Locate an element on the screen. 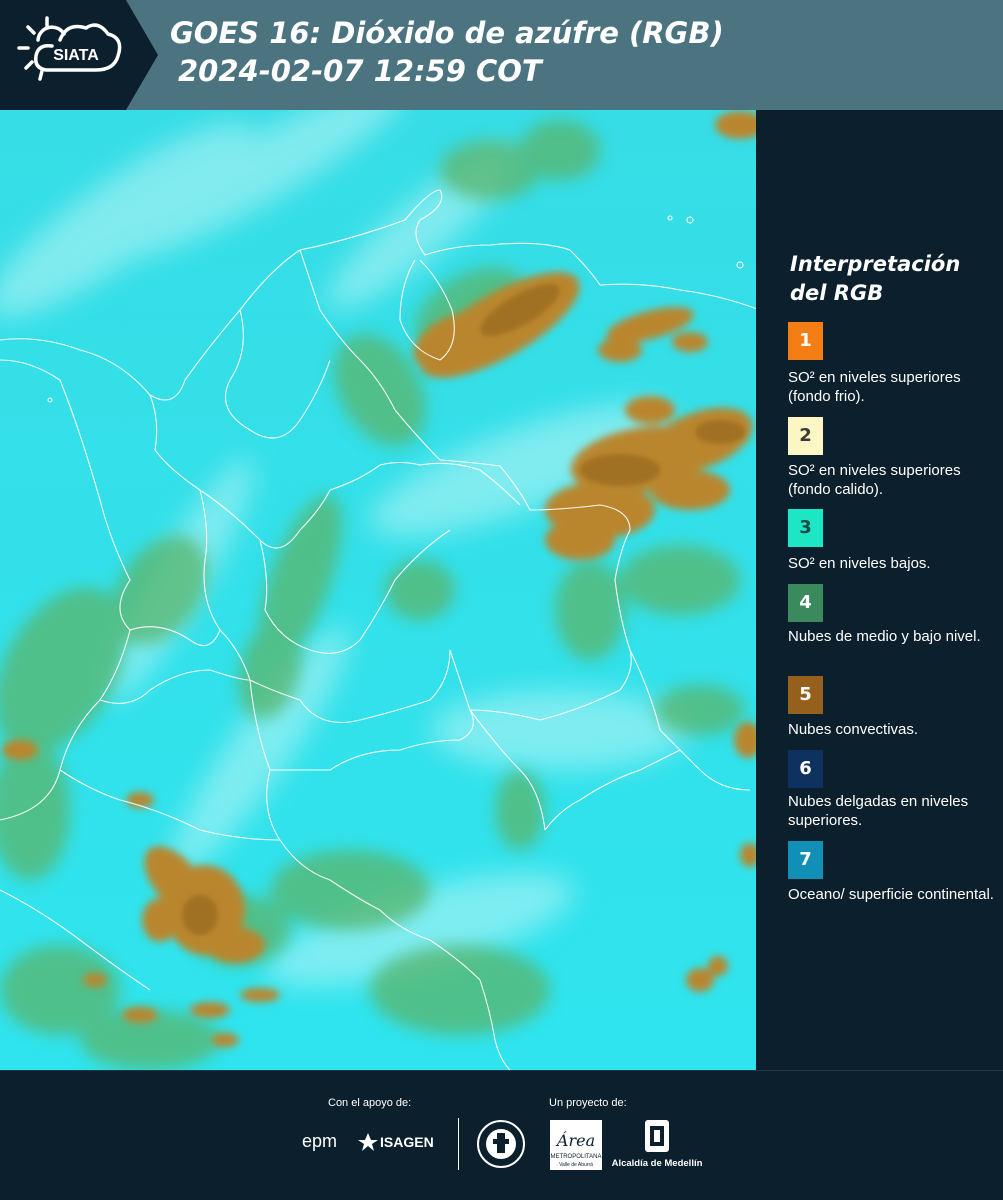 The width and height of the screenshot is (1003, 1200). svg-text: epm is located at coordinates (319, 1141).